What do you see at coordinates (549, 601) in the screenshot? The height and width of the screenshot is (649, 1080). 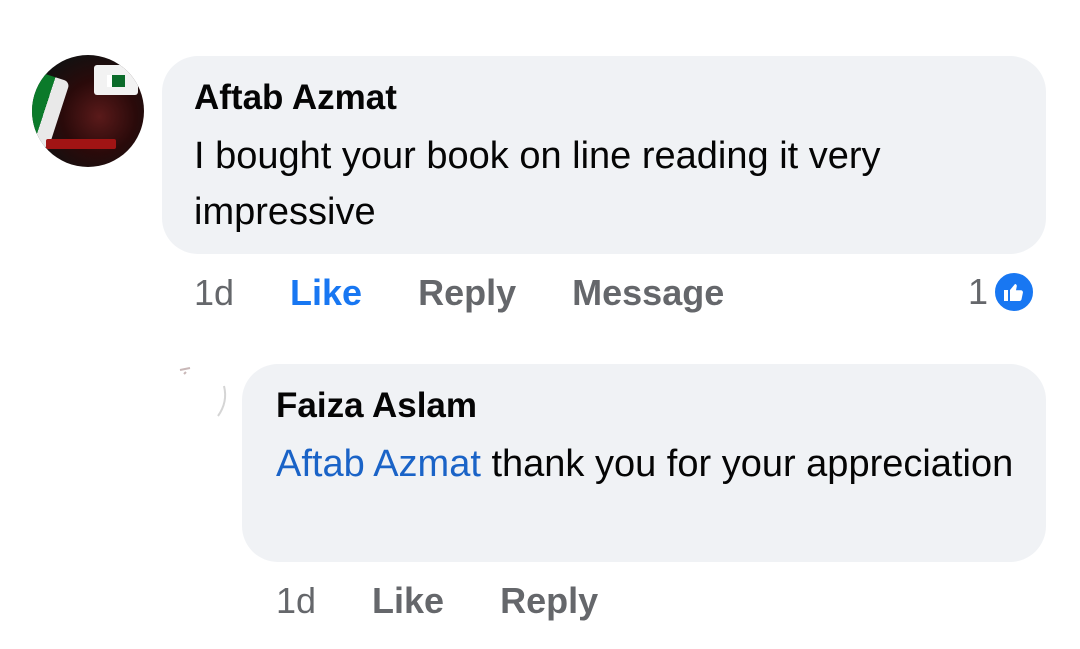 I see `reply-reply-button: Reply` at bounding box center [549, 601].